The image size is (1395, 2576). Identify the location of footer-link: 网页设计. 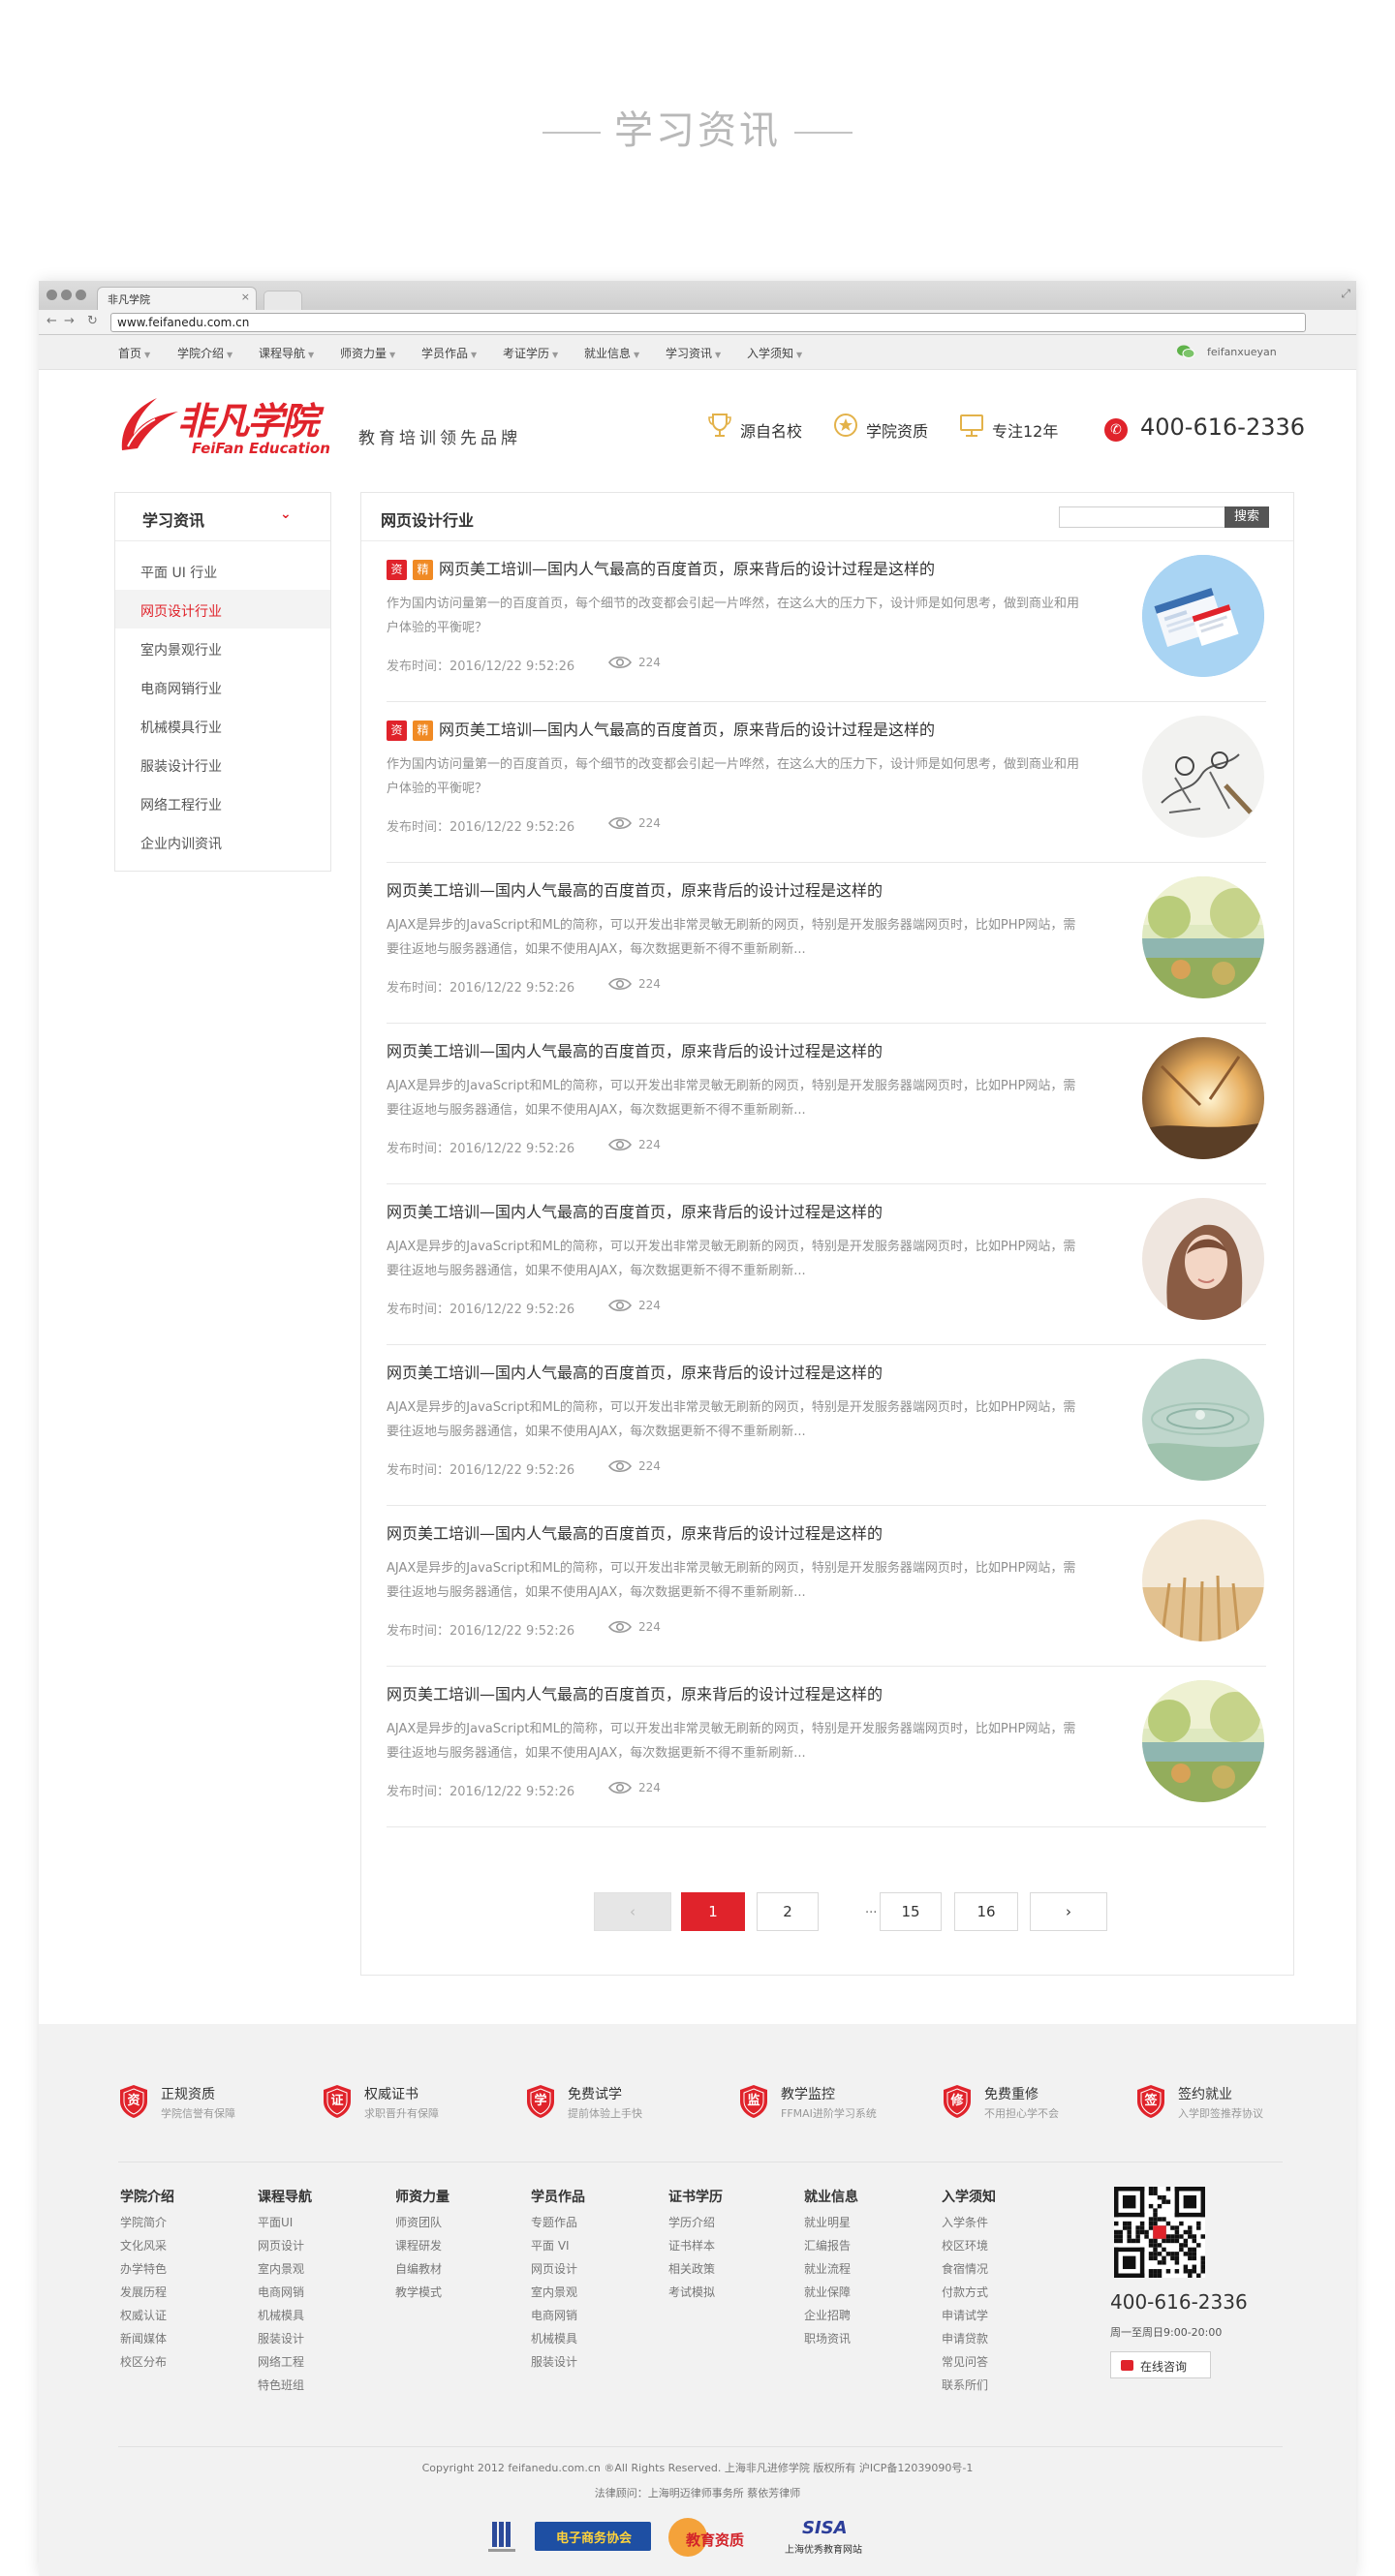
(558, 2272).